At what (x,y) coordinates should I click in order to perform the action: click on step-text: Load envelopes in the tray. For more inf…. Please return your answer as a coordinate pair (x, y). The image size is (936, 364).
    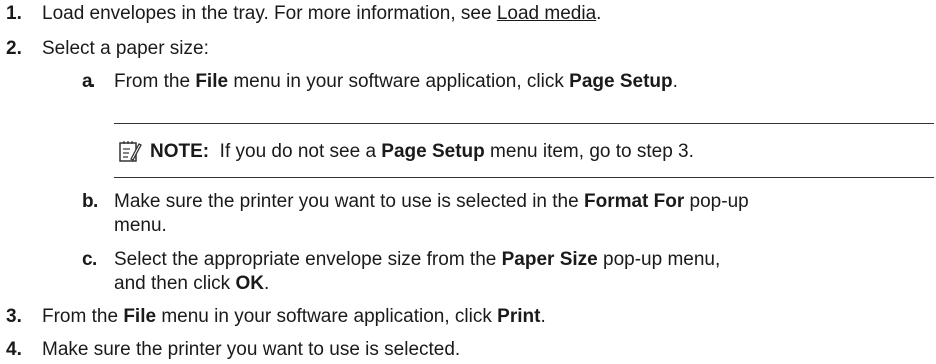
    Looking at the image, I should click on (321, 14).